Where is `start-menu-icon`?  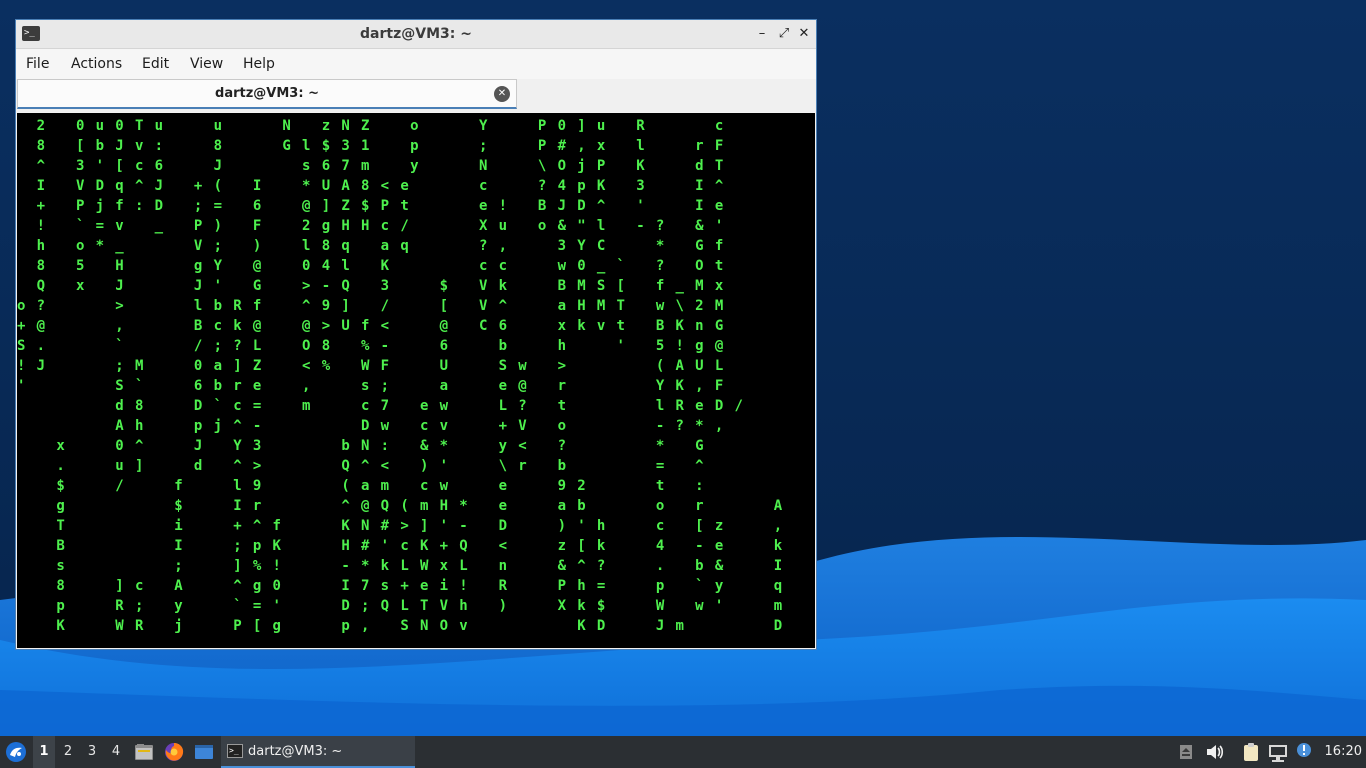
start-menu-icon is located at coordinates (16, 752).